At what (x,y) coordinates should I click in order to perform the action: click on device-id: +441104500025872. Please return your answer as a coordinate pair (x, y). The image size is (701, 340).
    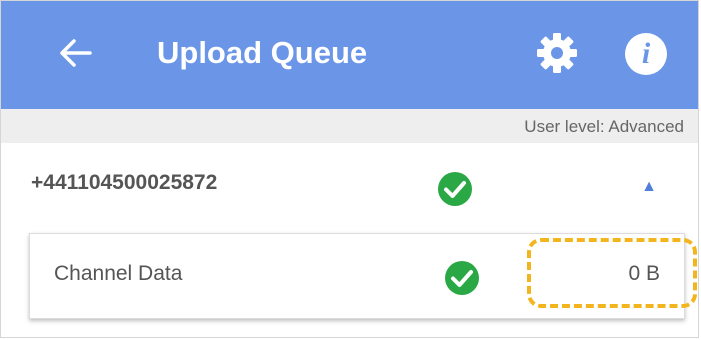
    Looking at the image, I should click on (124, 182).